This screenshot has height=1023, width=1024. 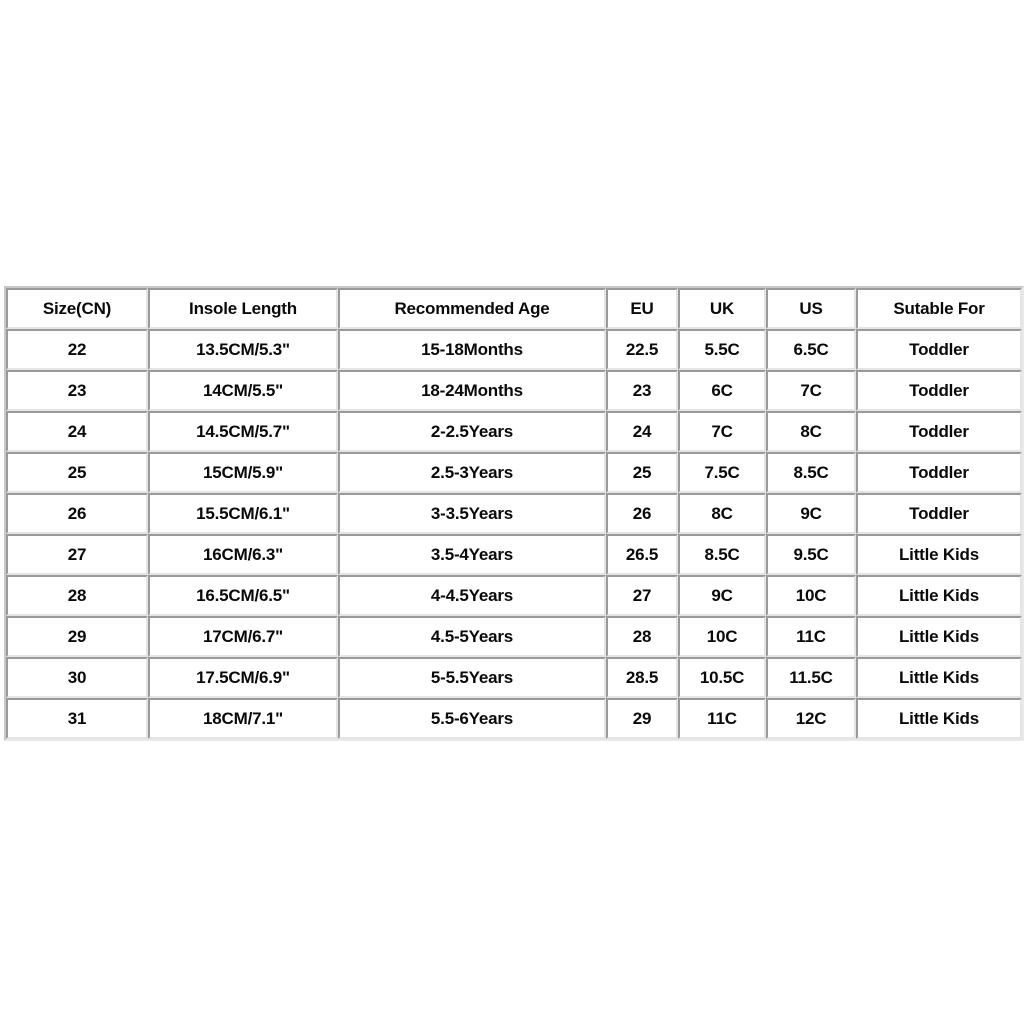 I want to click on table-row: 25 15CM/5.9" 2.5-3Years 25 7.5C 8.5C Toddler, so click(x=514, y=472).